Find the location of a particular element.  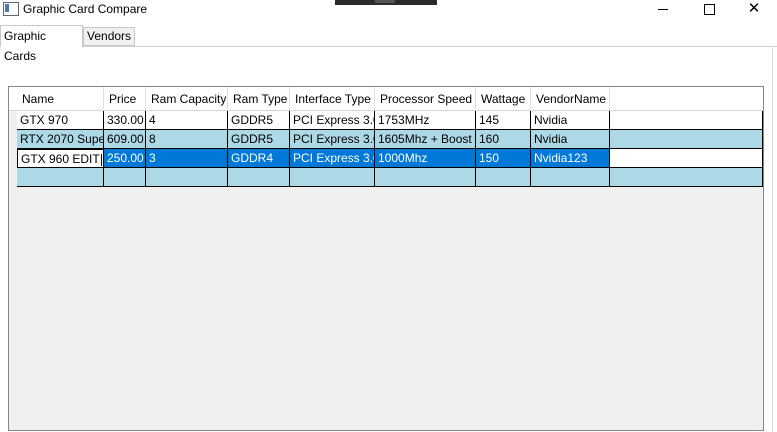

cell-name-editor: GTX 960 EDIT is located at coordinates (60, 158).